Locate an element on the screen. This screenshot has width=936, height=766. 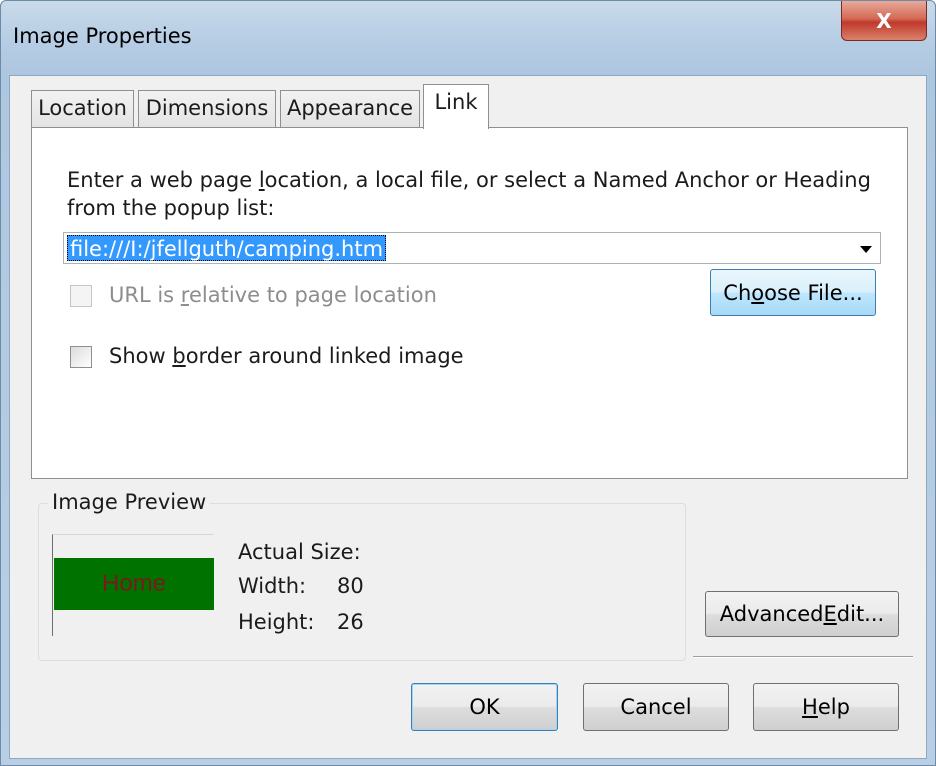
ok-button: OK is located at coordinates (484, 707).